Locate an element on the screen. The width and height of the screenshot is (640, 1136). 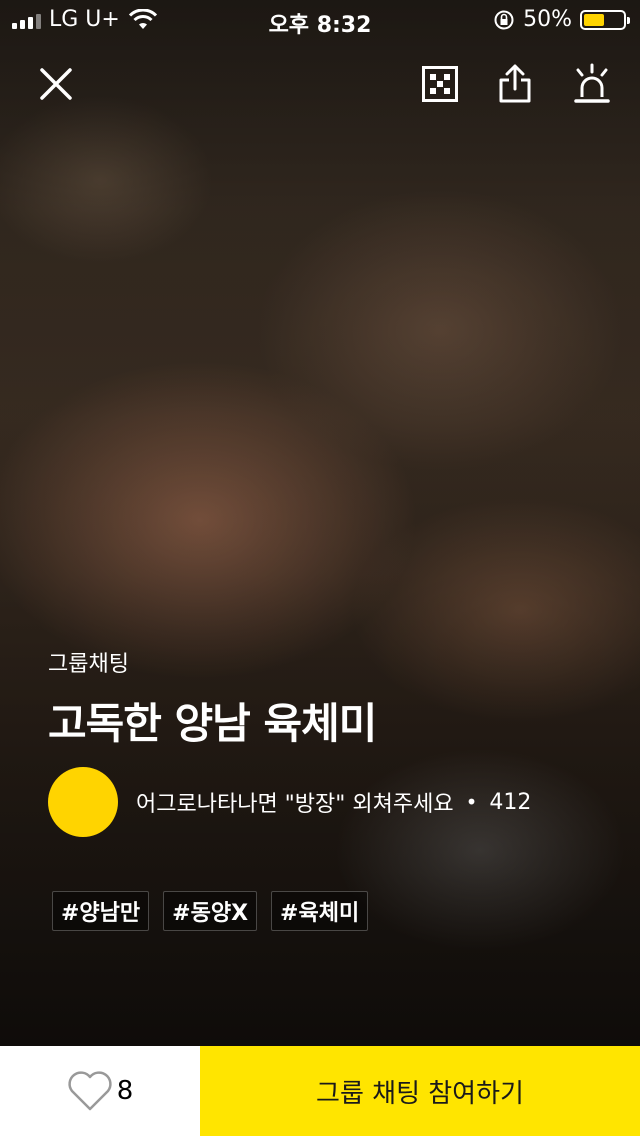
siren-icon is located at coordinates (592, 83).